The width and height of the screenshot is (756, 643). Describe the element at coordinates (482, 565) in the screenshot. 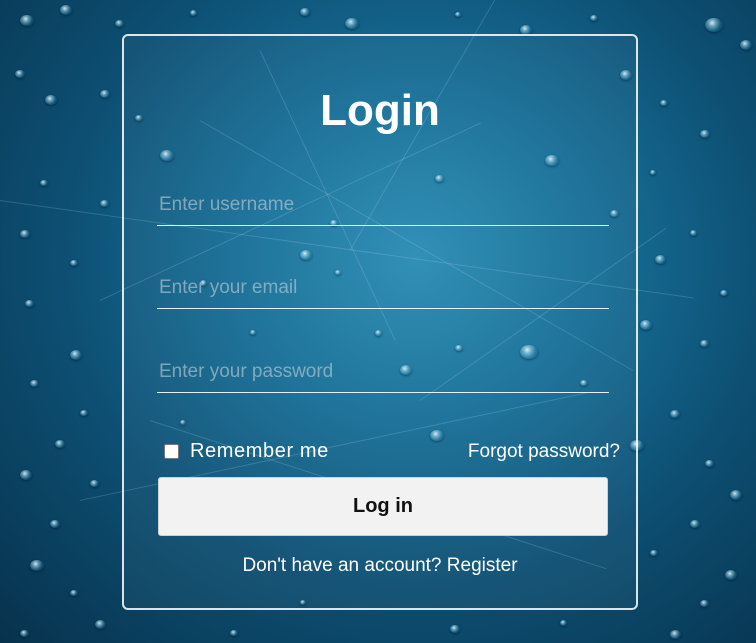

I see `register-link: Register` at that location.